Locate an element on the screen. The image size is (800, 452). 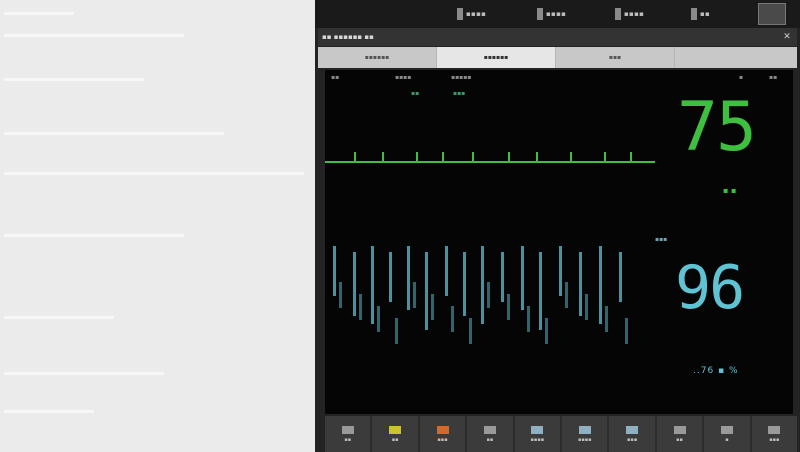
status-bar: ▪▪▪▪ ▪▪▪▪ ▪▪▪▪ ▪▪ is located at coordinates (557, 14).